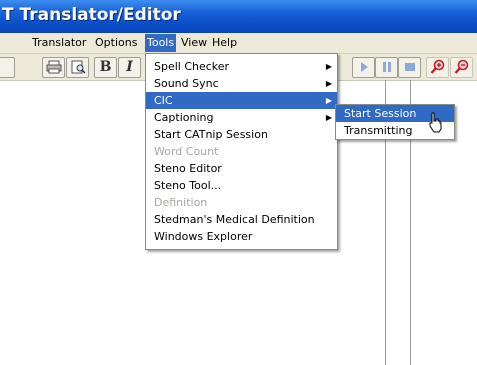 The width and height of the screenshot is (477, 365). What do you see at coordinates (461, 67) in the screenshot?
I see `zoom-out-icon` at bounding box center [461, 67].